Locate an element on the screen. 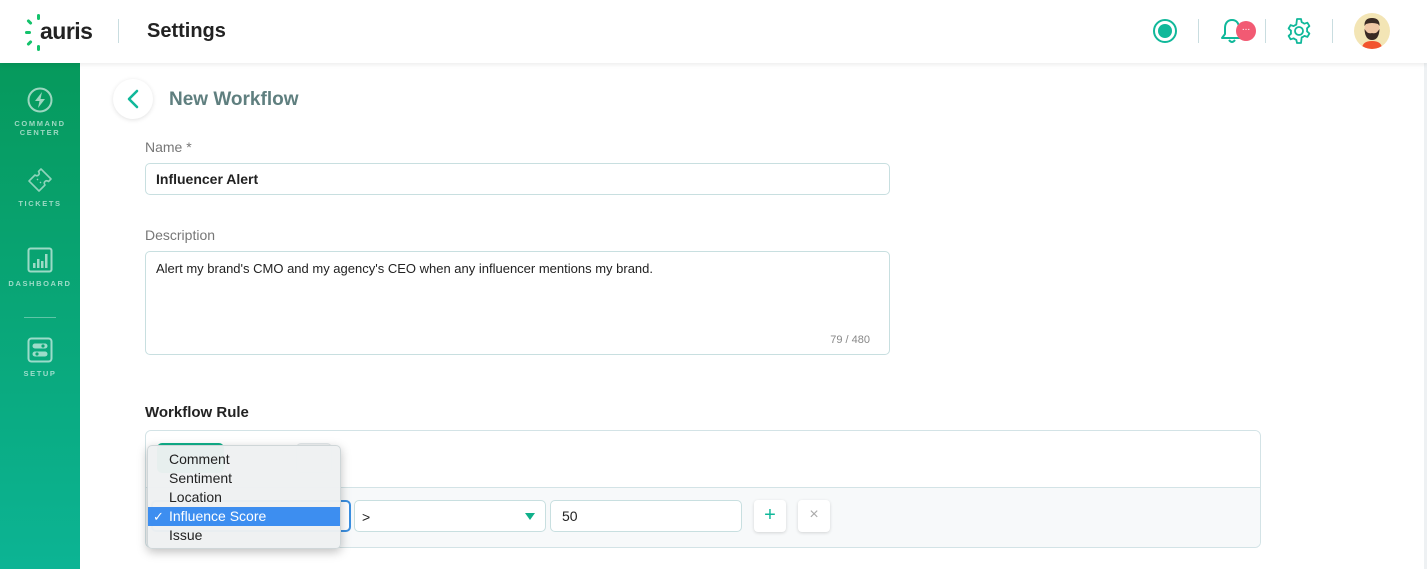 This screenshot has width=1427, height=569. sidebar-label: DASHBOARD is located at coordinates (40, 283).